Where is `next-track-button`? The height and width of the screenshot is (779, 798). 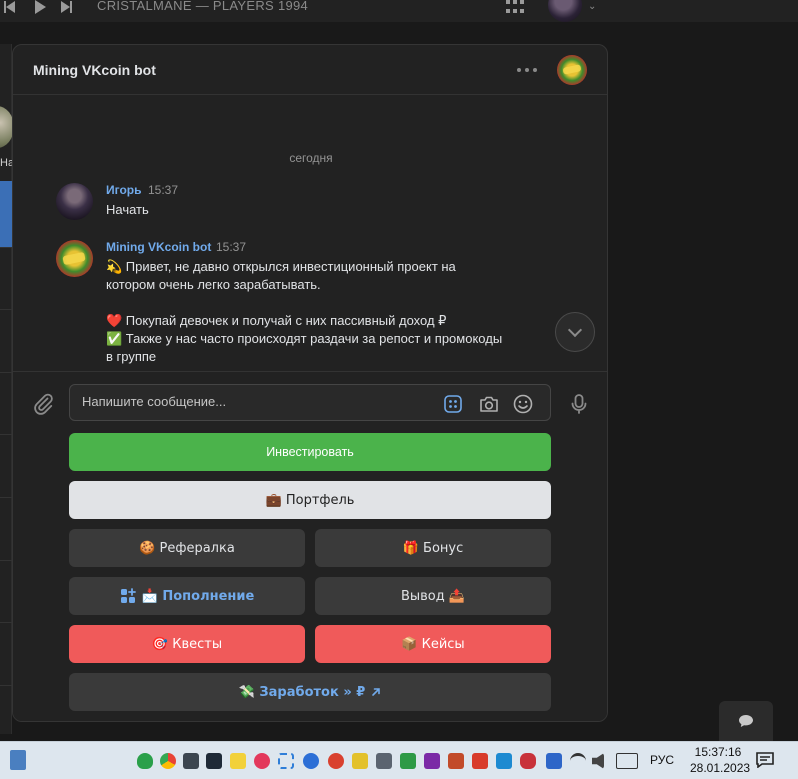
next-track-button is located at coordinates (66, 7).